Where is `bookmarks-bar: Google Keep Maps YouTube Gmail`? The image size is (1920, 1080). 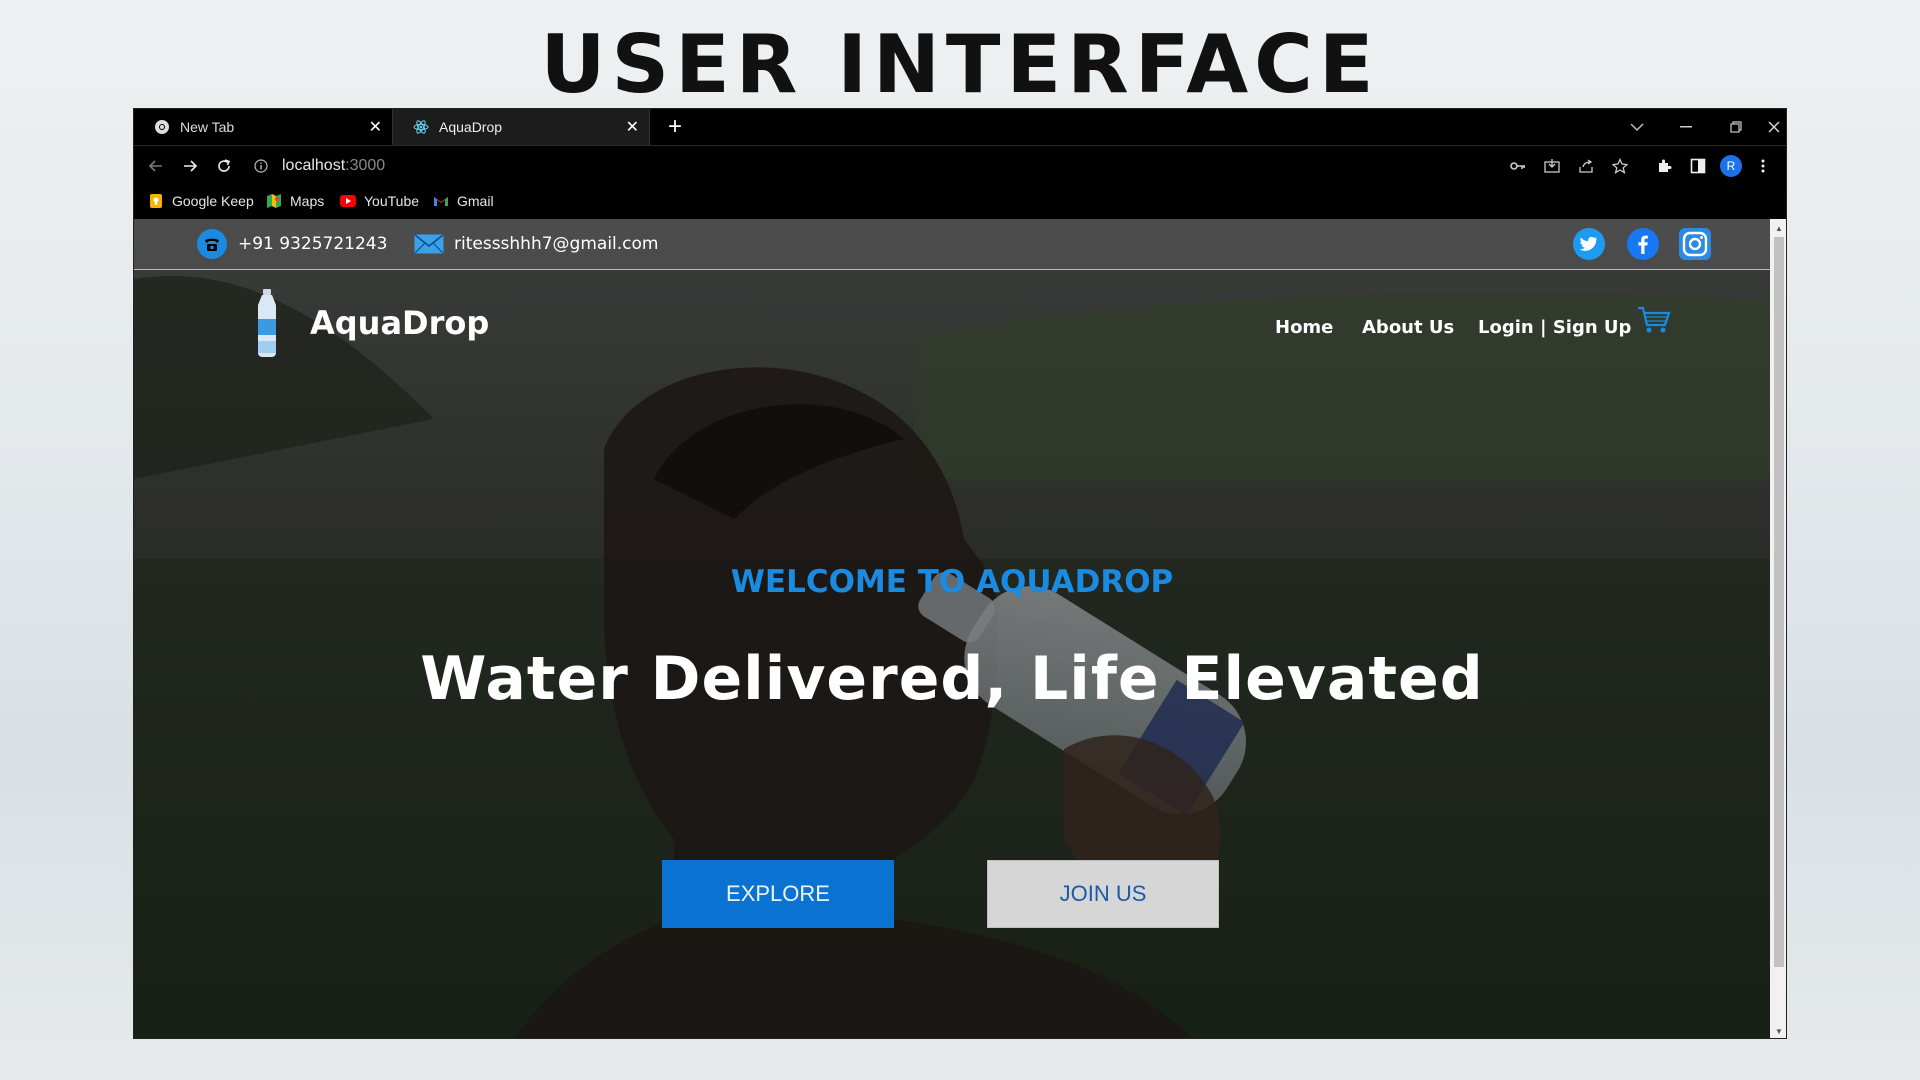
bookmarks-bar: Google Keep Maps YouTube Gmail is located at coordinates (960, 201).